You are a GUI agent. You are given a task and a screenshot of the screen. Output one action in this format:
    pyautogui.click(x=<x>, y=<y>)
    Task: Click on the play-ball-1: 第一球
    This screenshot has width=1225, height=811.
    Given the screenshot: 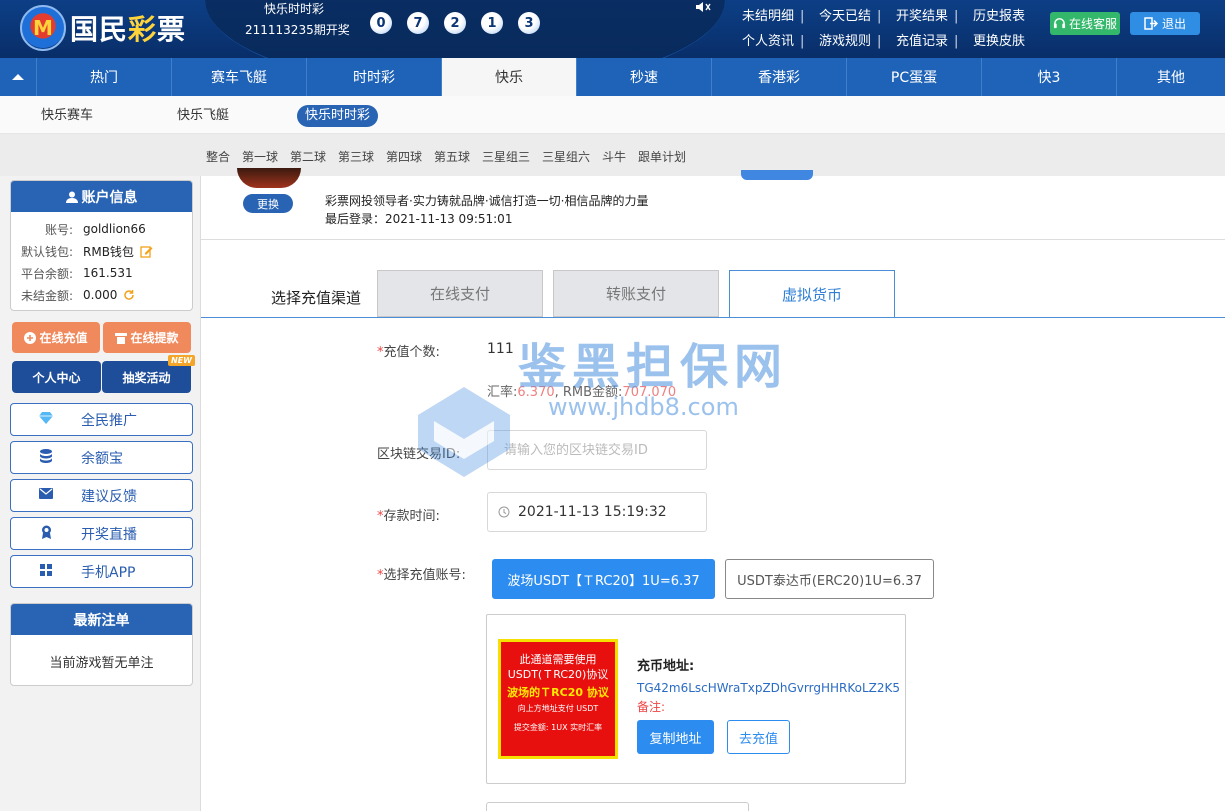 What is the action you would take?
    pyautogui.click(x=260, y=156)
    